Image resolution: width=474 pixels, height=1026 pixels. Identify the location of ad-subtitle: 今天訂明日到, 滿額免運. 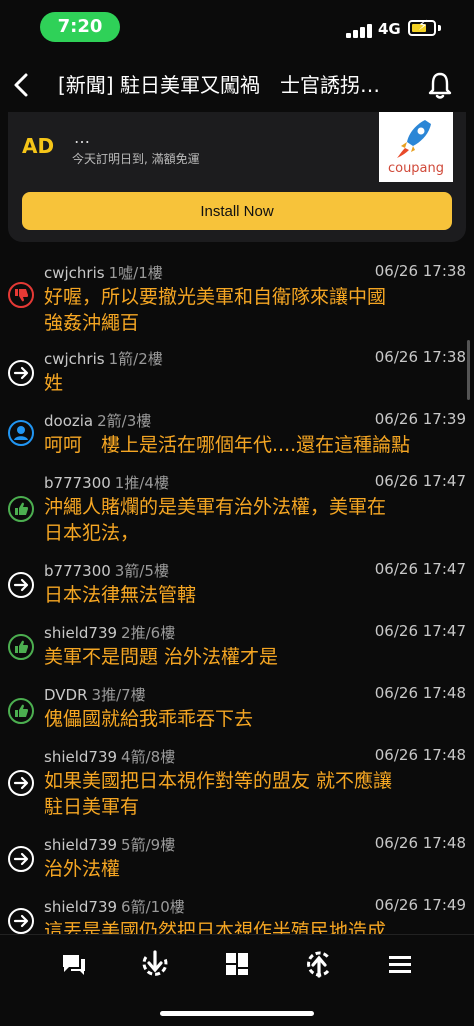
(136, 159).